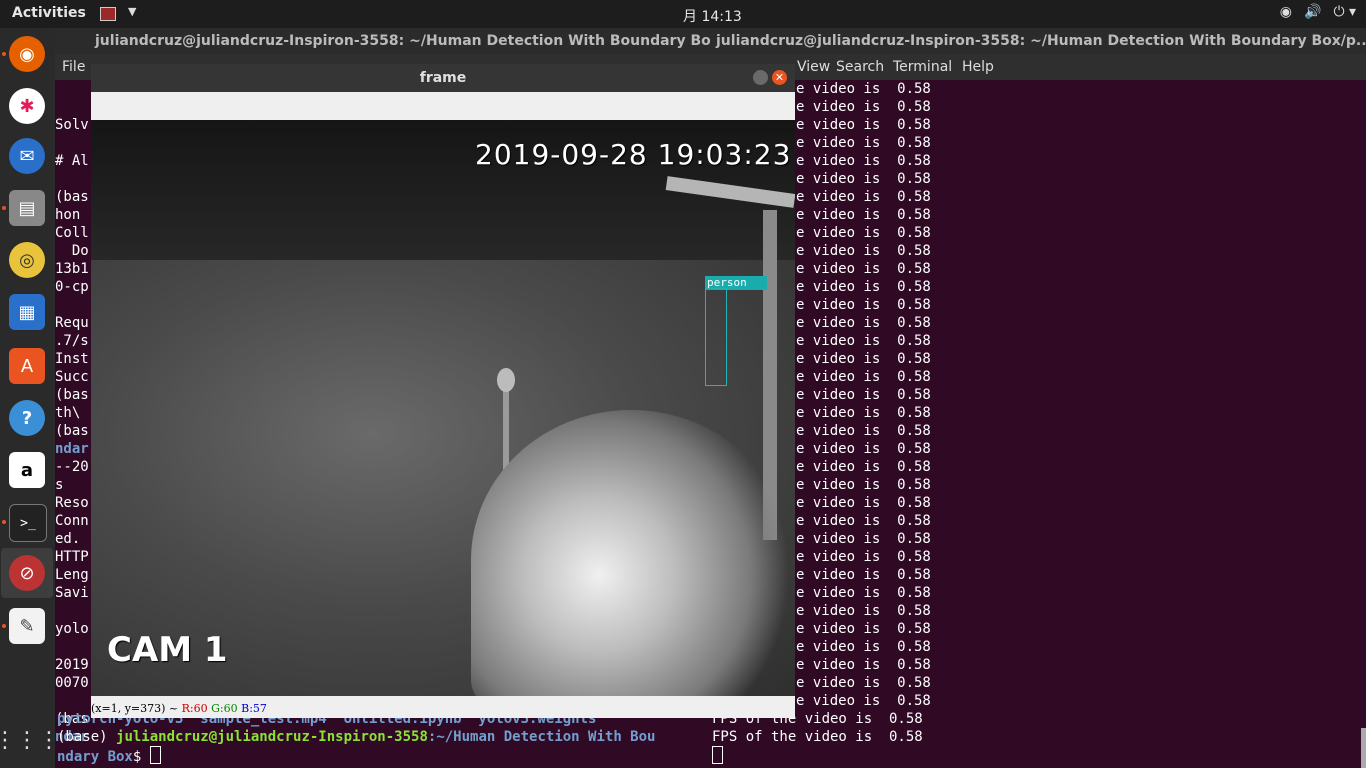 Image resolution: width=1366 pixels, height=768 pixels. Describe the element at coordinates (141, 757) in the screenshot. I see `prompt-symbol: $` at that location.